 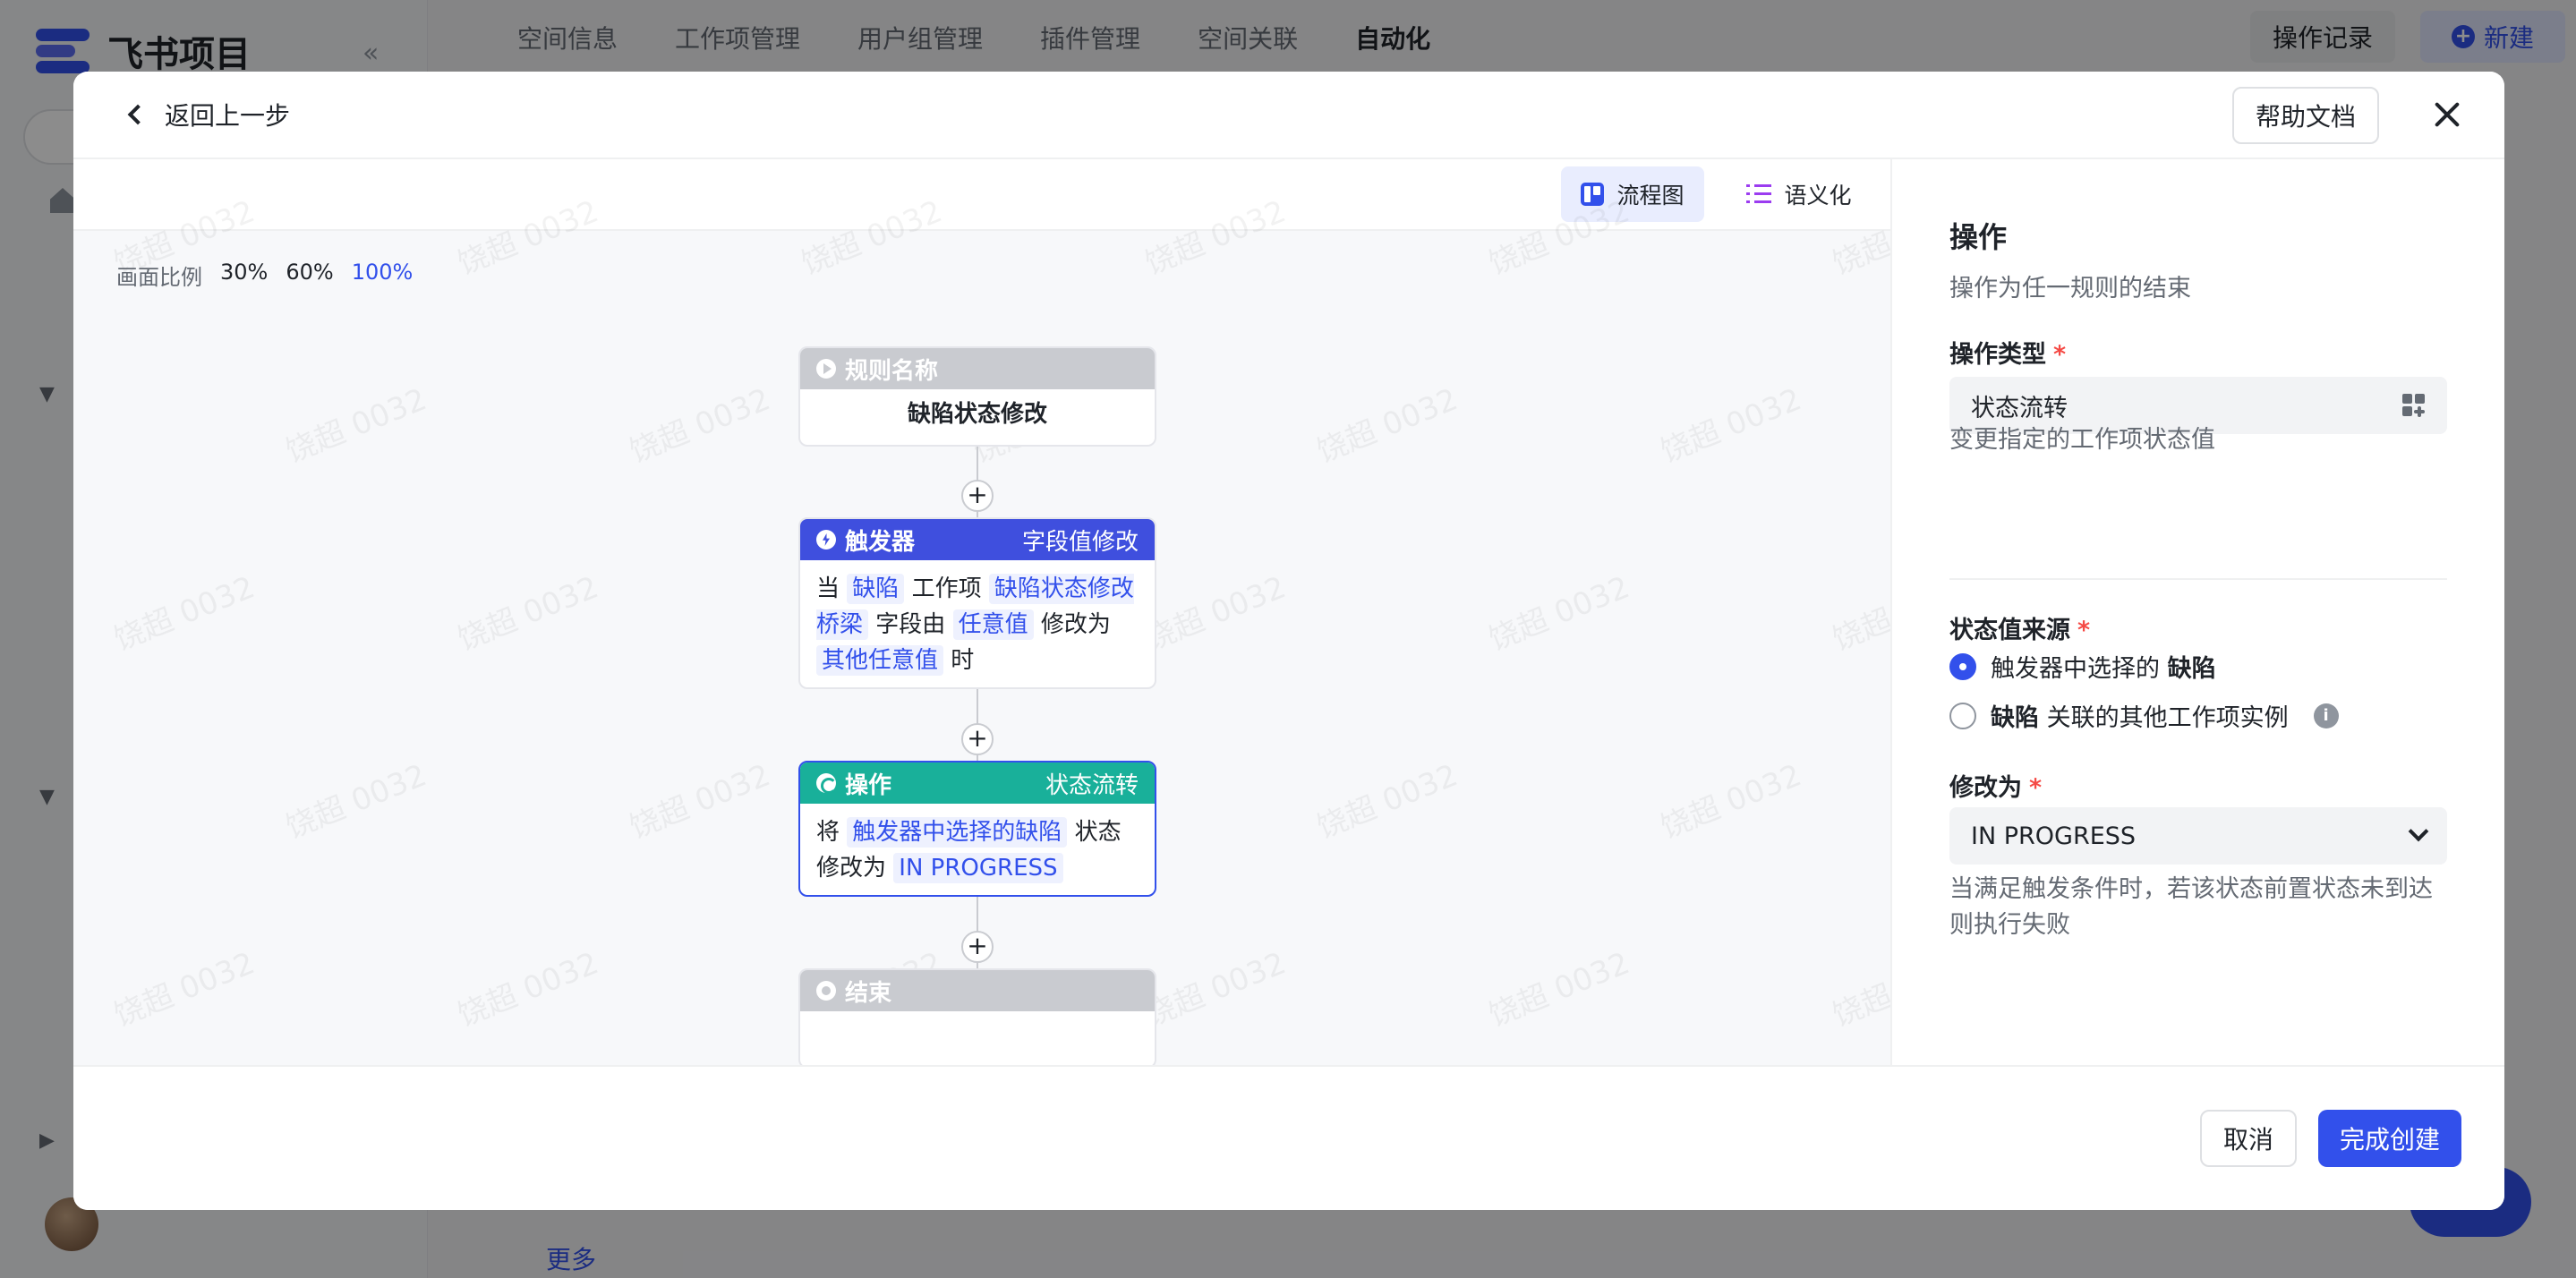 I want to click on action-type-label: 状态流转, so click(x=1092, y=785).